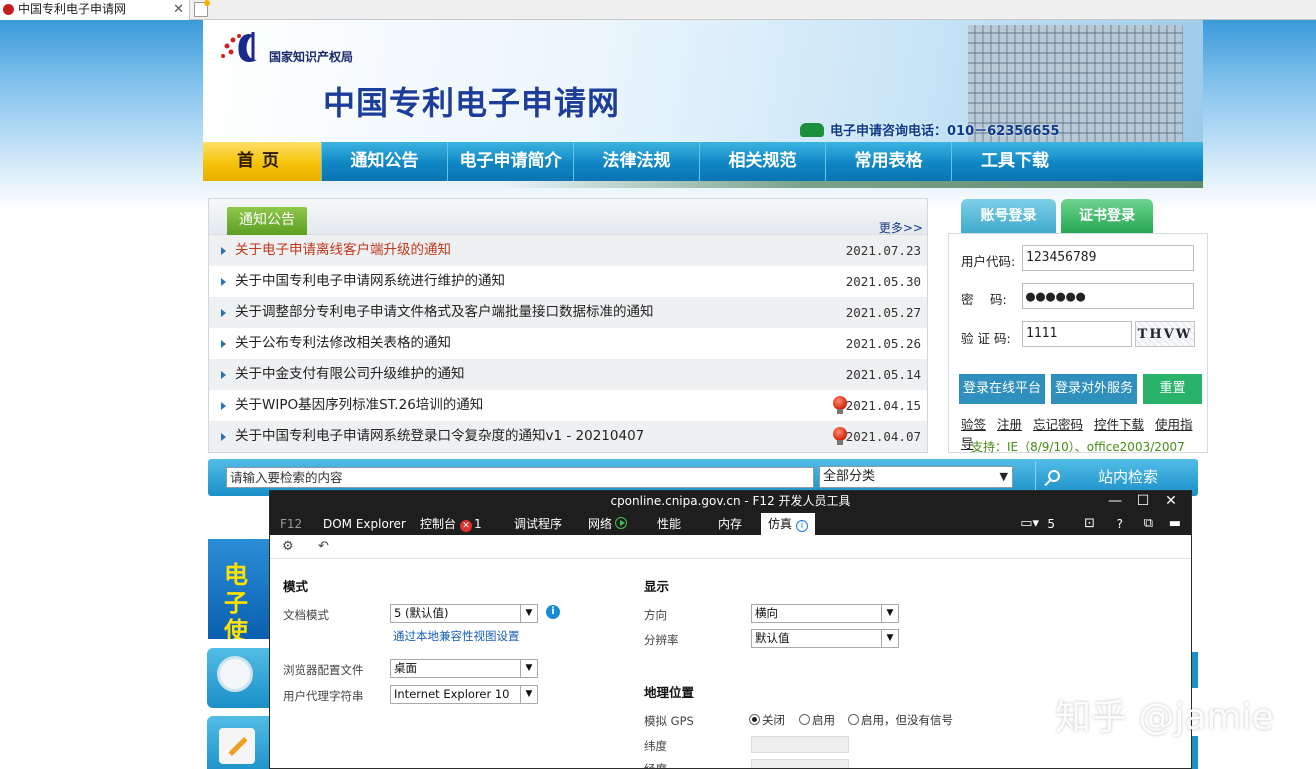  Describe the element at coordinates (1058, 424) in the screenshot. I see `link-forgot-password: 忘记密码` at that location.